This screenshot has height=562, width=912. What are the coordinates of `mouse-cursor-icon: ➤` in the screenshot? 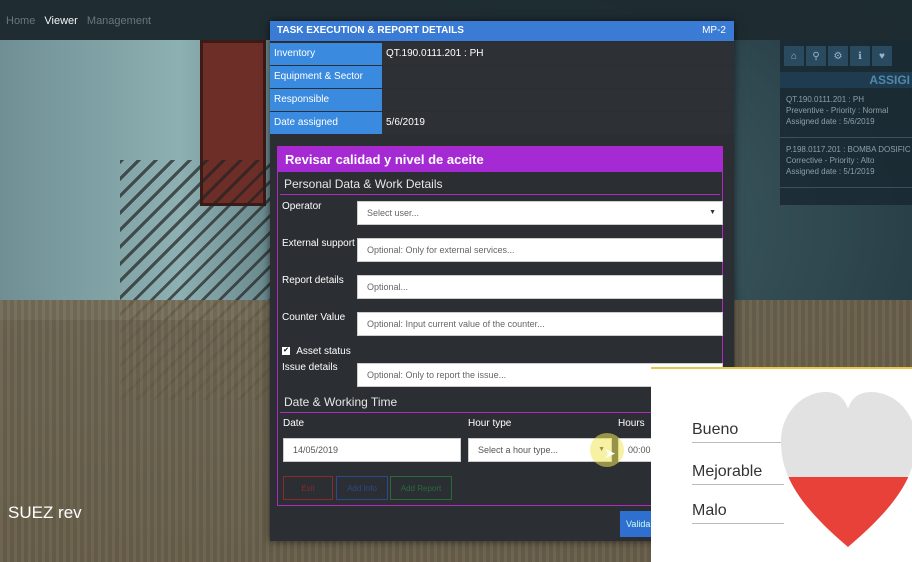 It's located at (610, 453).